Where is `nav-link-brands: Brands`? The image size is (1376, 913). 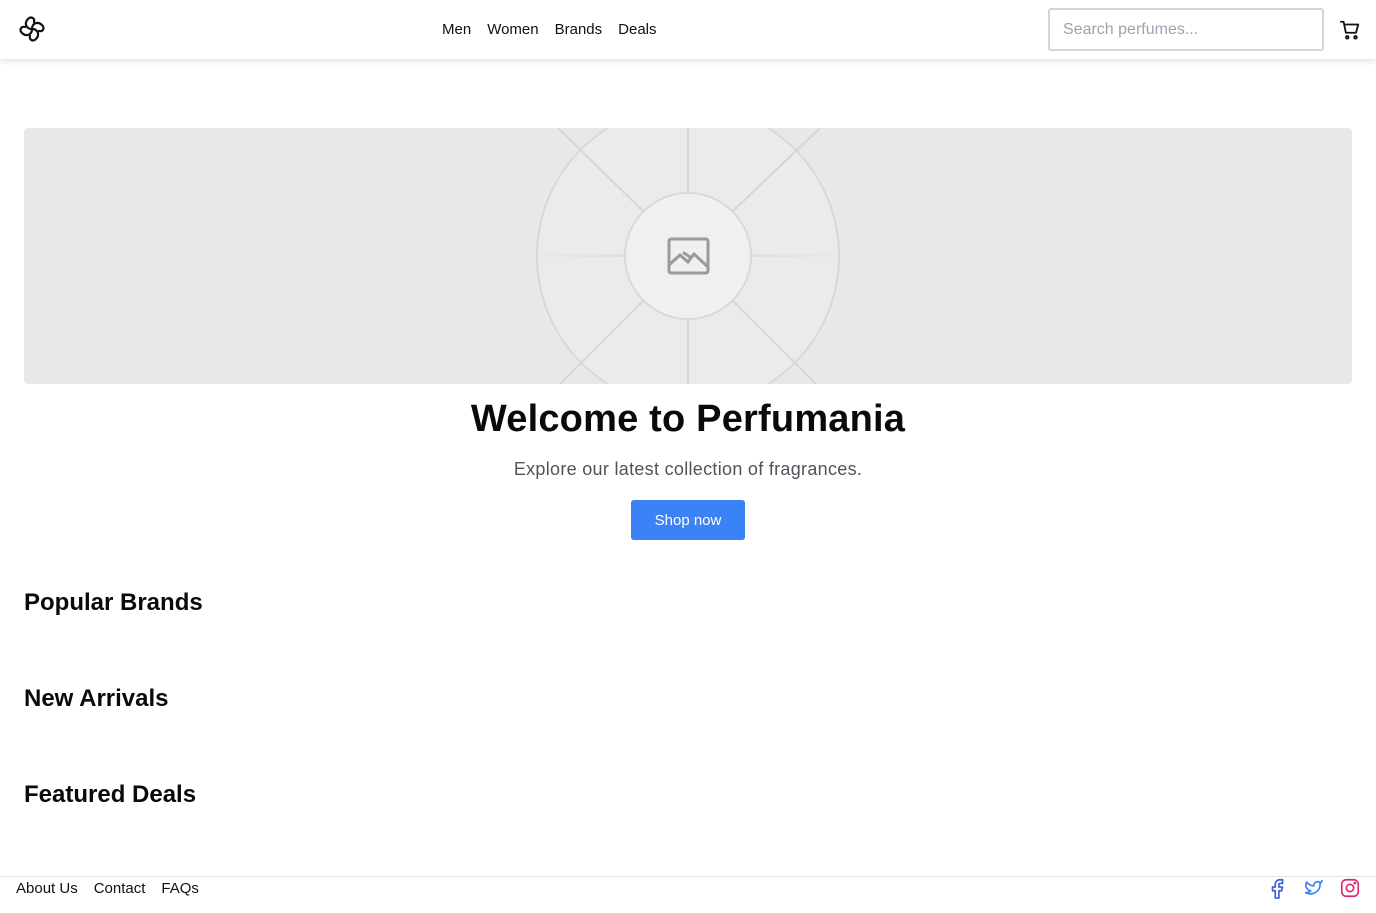 nav-link-brands: Brands is located at coordinates (579, 30).